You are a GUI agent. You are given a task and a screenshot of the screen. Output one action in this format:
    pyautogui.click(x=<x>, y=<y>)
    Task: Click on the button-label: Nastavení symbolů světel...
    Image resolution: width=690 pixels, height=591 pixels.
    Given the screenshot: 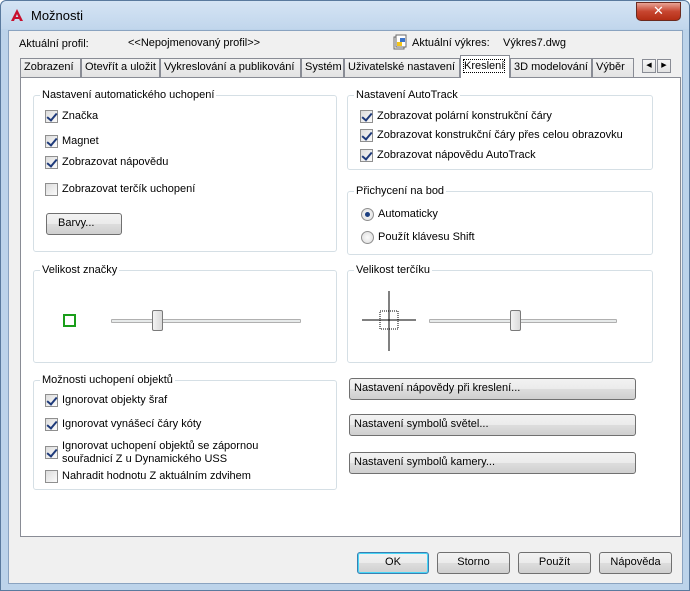 What is the action you would take?
    pyautogui.click(x=421, y=424)
    